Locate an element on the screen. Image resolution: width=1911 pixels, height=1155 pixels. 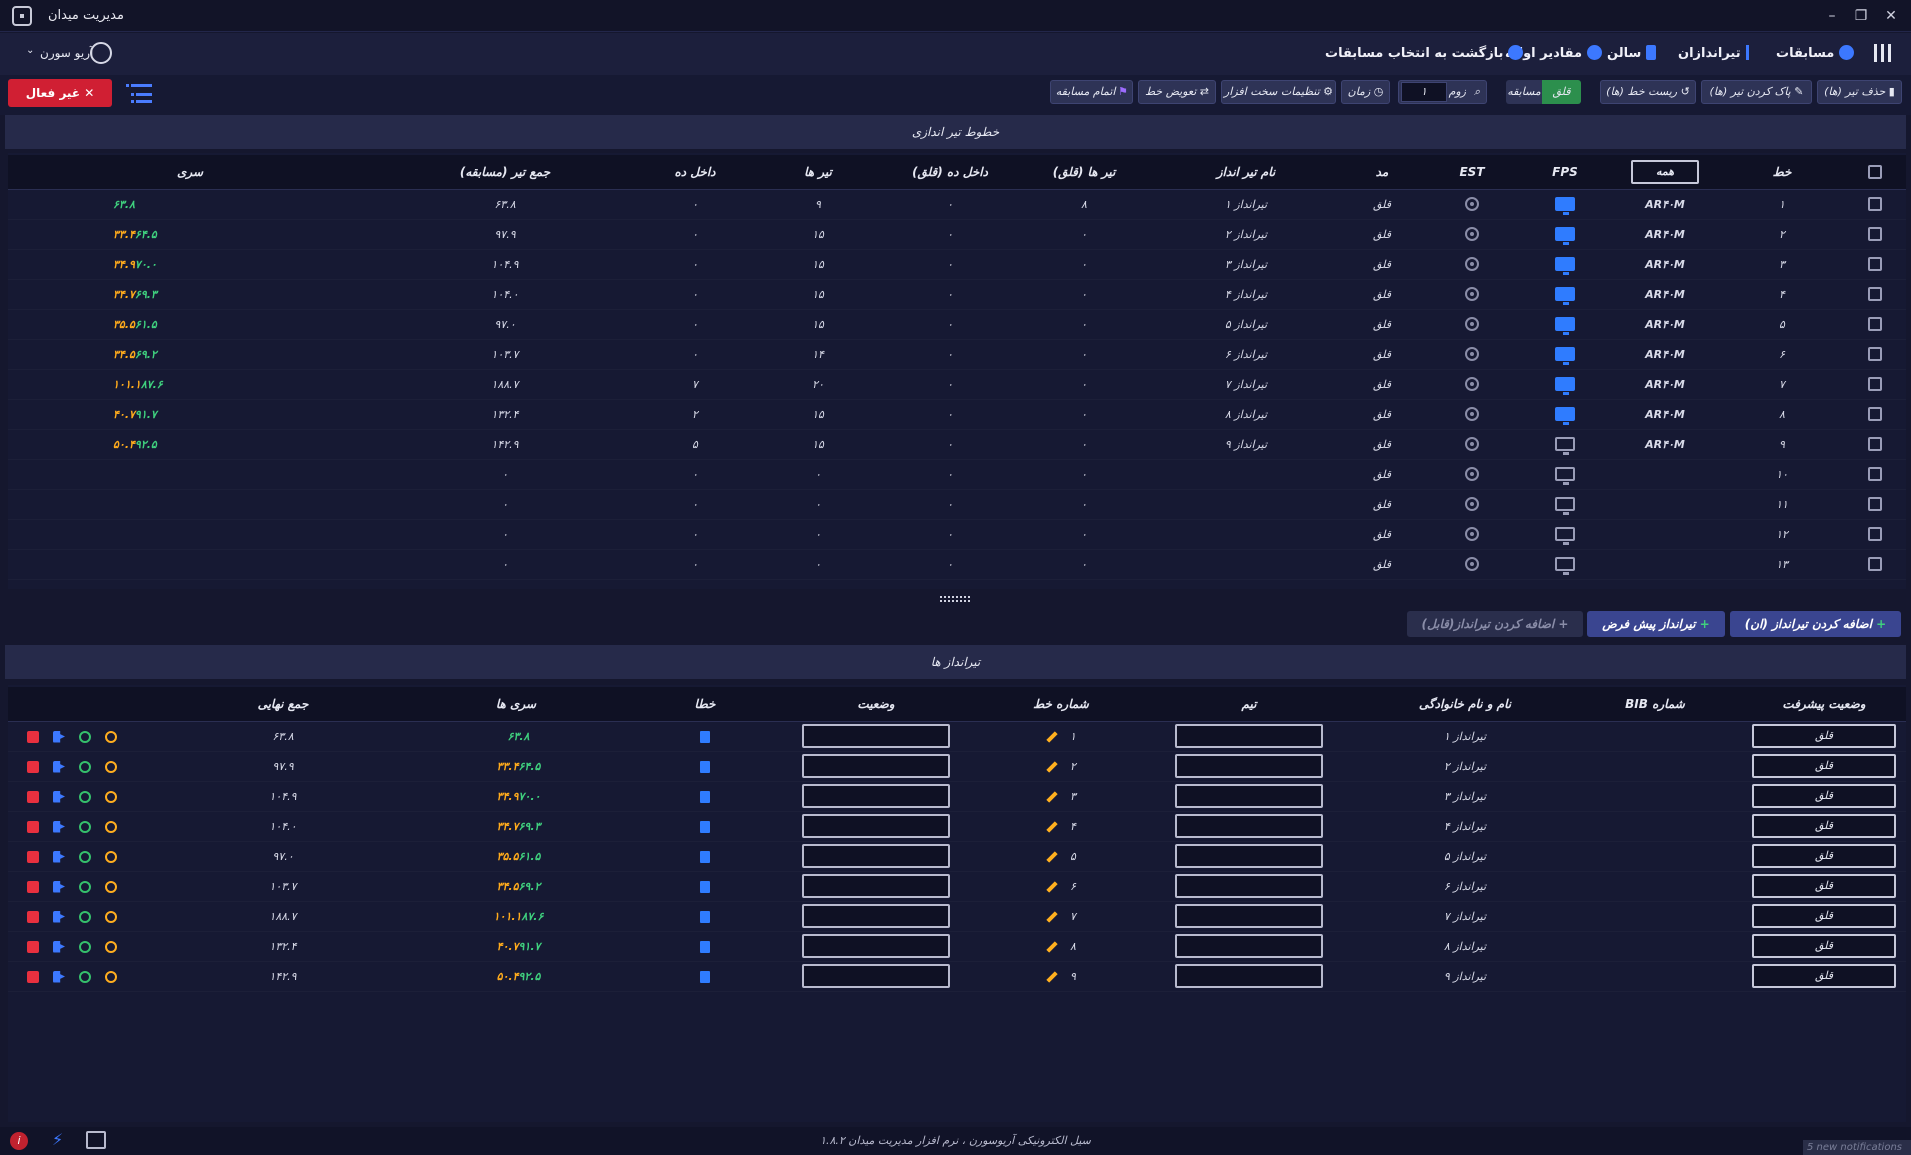
nav-competitions: مسابقات is located at coordinates (1815, 53).